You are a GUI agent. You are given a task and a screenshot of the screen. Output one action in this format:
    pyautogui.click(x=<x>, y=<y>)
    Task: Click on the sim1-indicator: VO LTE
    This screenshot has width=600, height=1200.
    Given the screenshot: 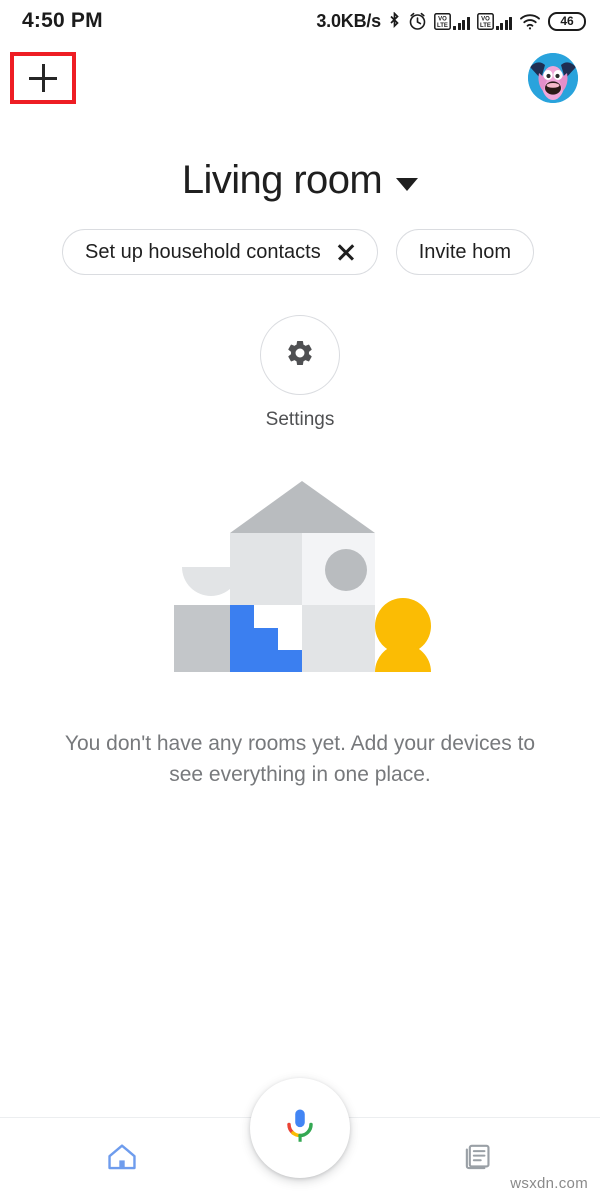 What is the action you would take?
    pyautogui.click(x=452, y=21)
    